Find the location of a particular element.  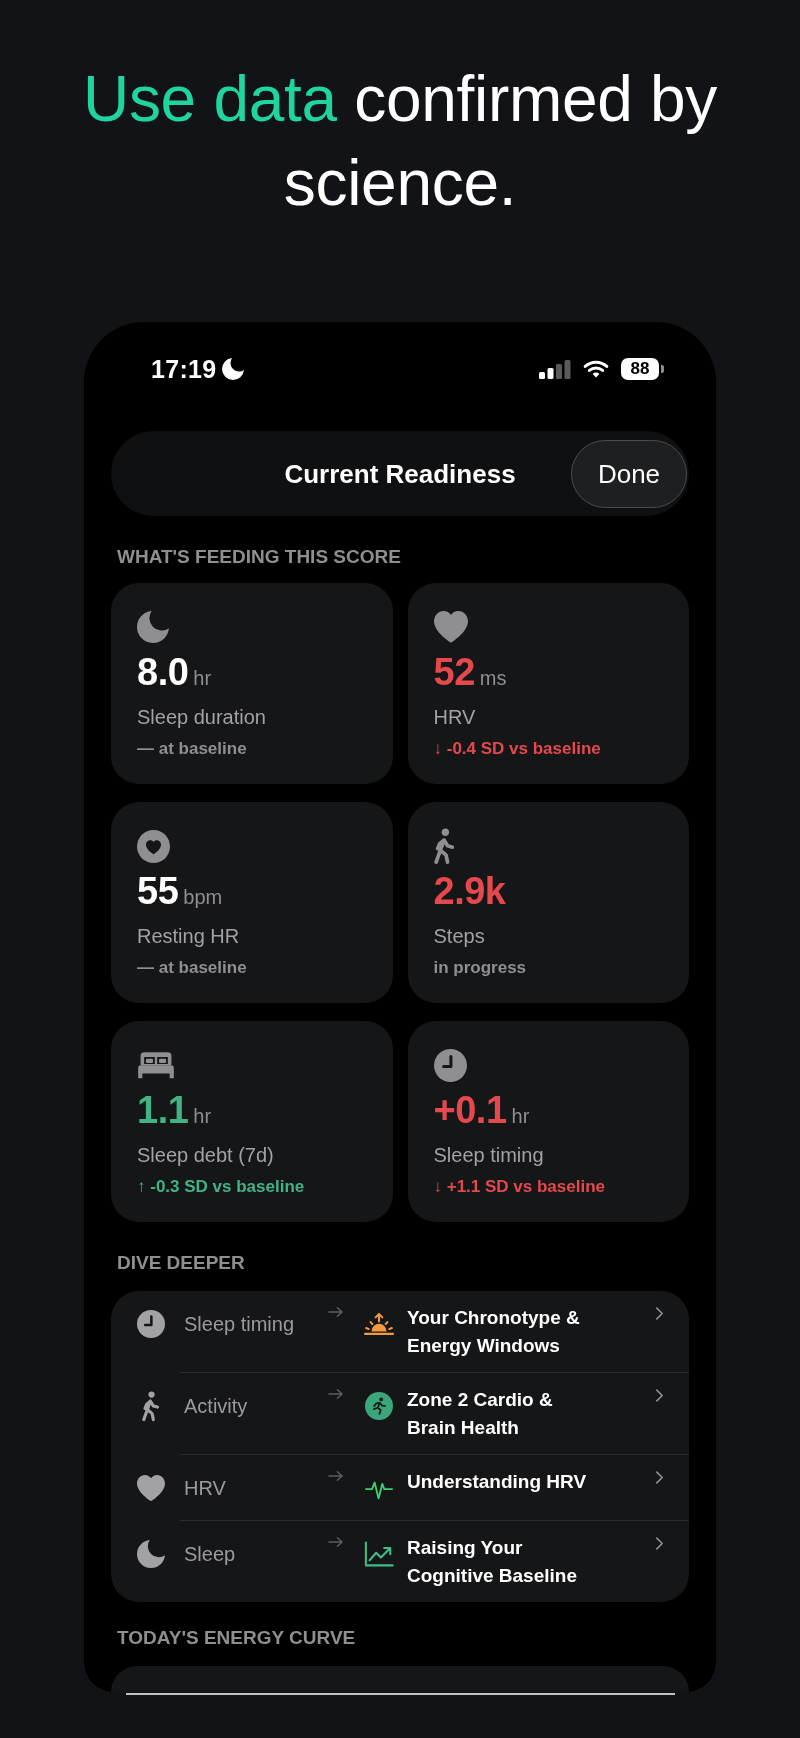

topic-label: Activity is located at coordinates (216, 1406).